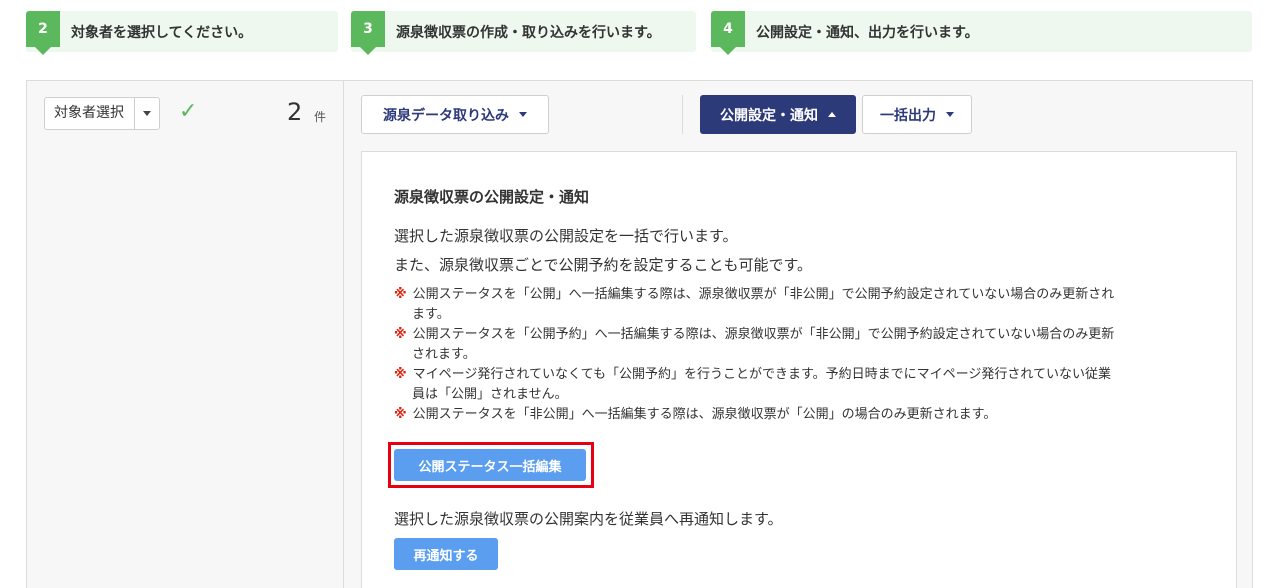 Image resolution: width=1280 pixels, height=588 pixels. What do you see at coordinates (682, 114) in the screenshot?
I see `divider` at bounding box center [682, 114].